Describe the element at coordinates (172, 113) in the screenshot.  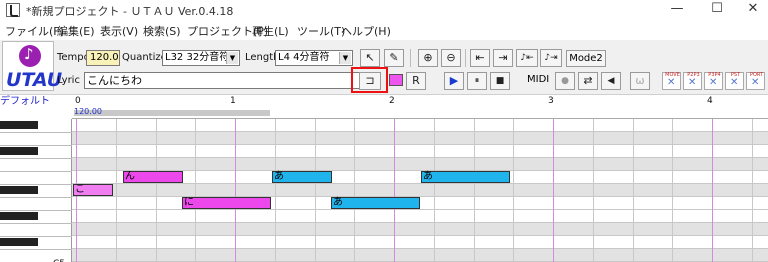
I see `tempo-bar` at that location.